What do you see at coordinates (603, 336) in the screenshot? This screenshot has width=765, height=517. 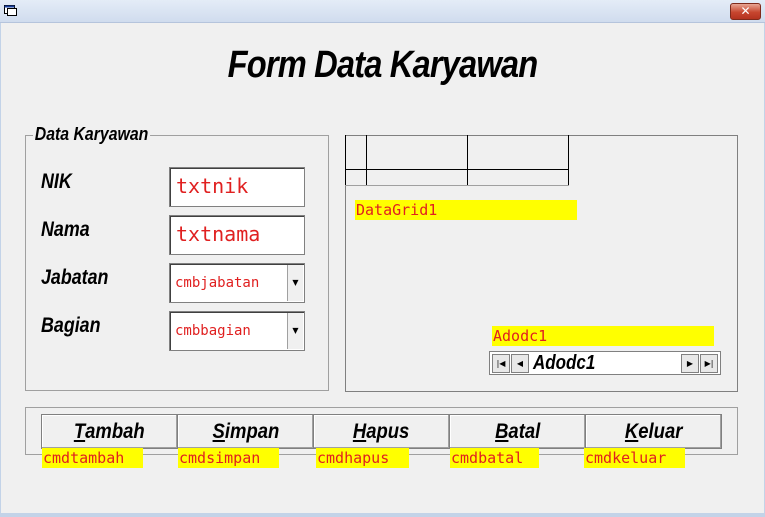 I see `adodc-name-label: Adodc1` at bounding box center [603, 336].